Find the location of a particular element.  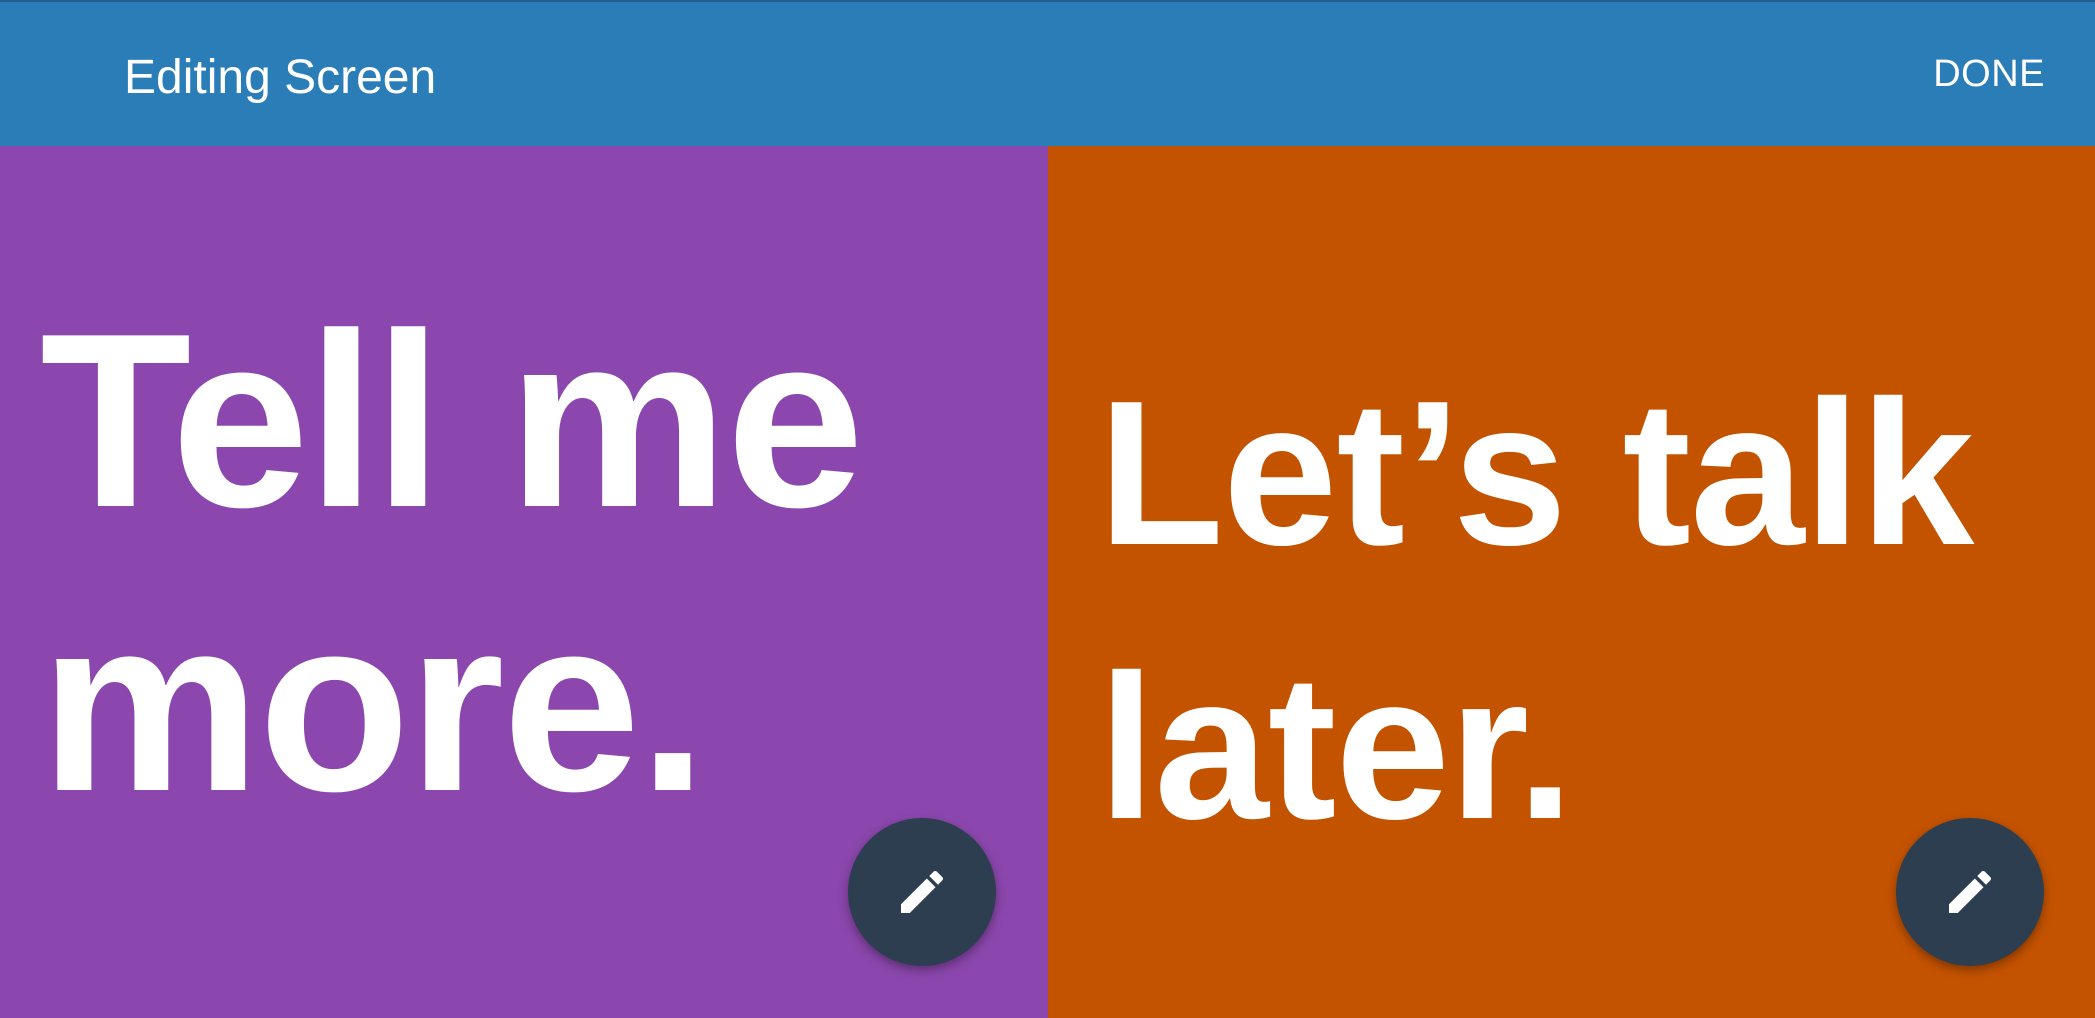

app-bar: Editing Screen DONE is located at coordinates (1047, 73).